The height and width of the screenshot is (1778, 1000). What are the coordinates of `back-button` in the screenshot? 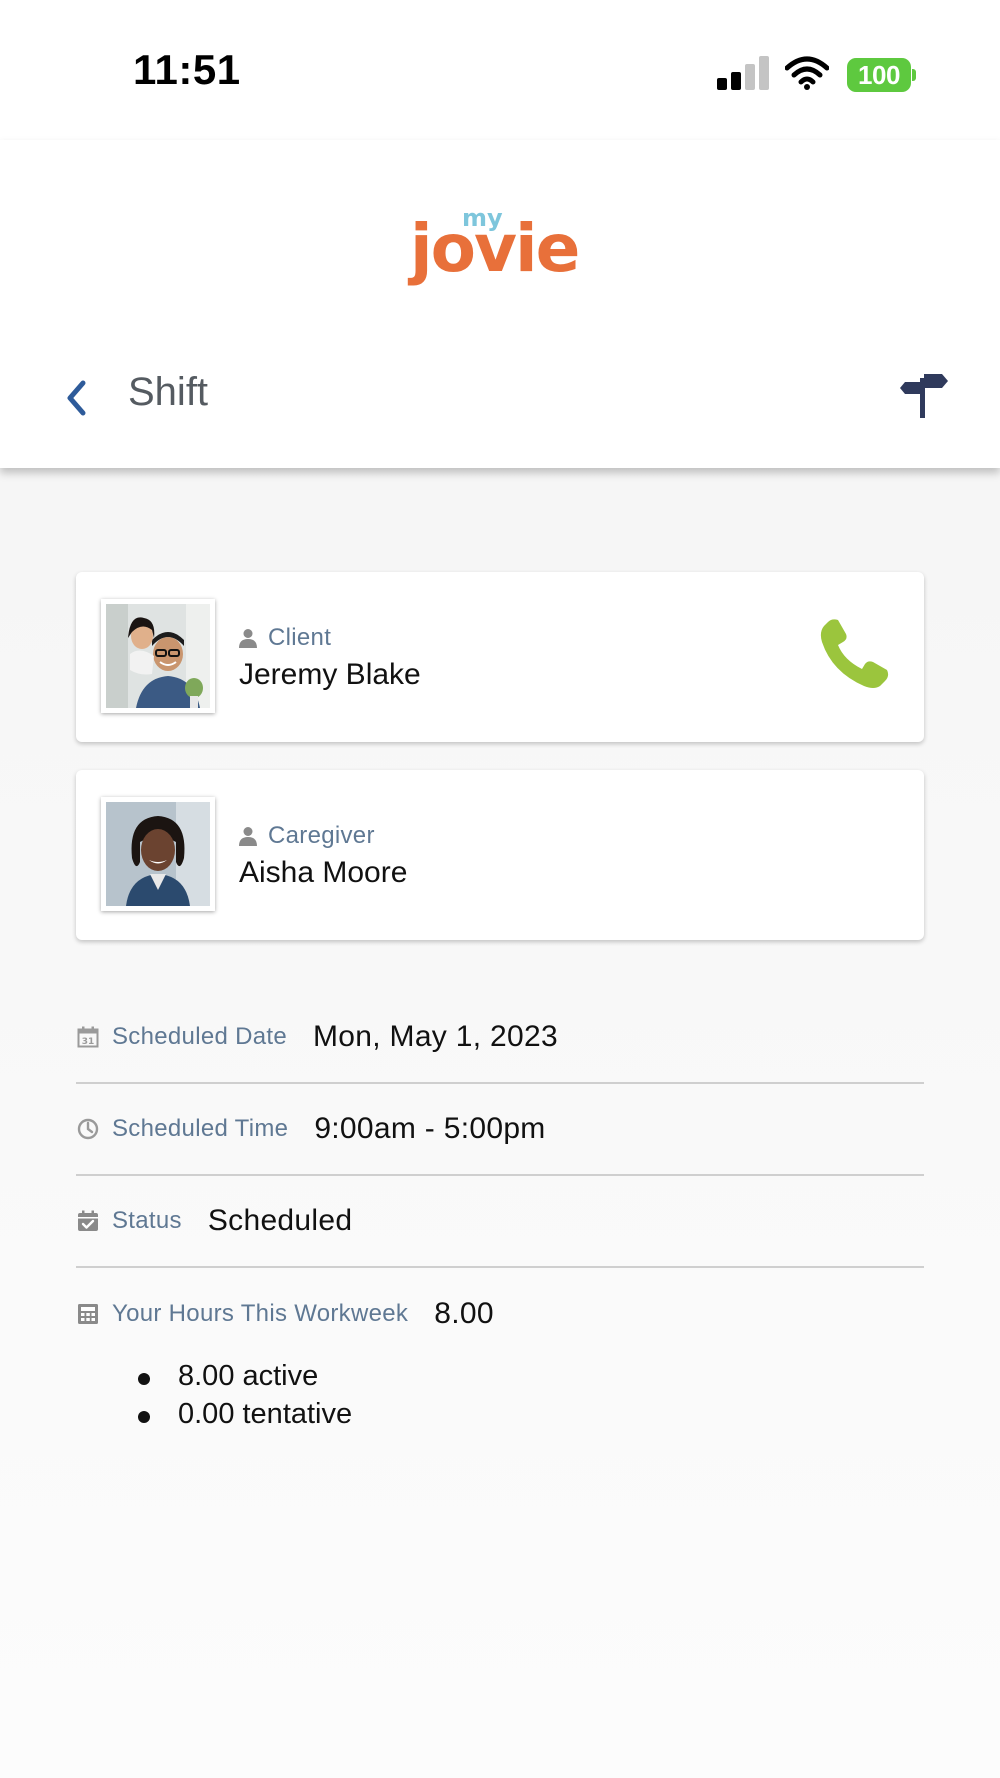 It's located at (76, 398).